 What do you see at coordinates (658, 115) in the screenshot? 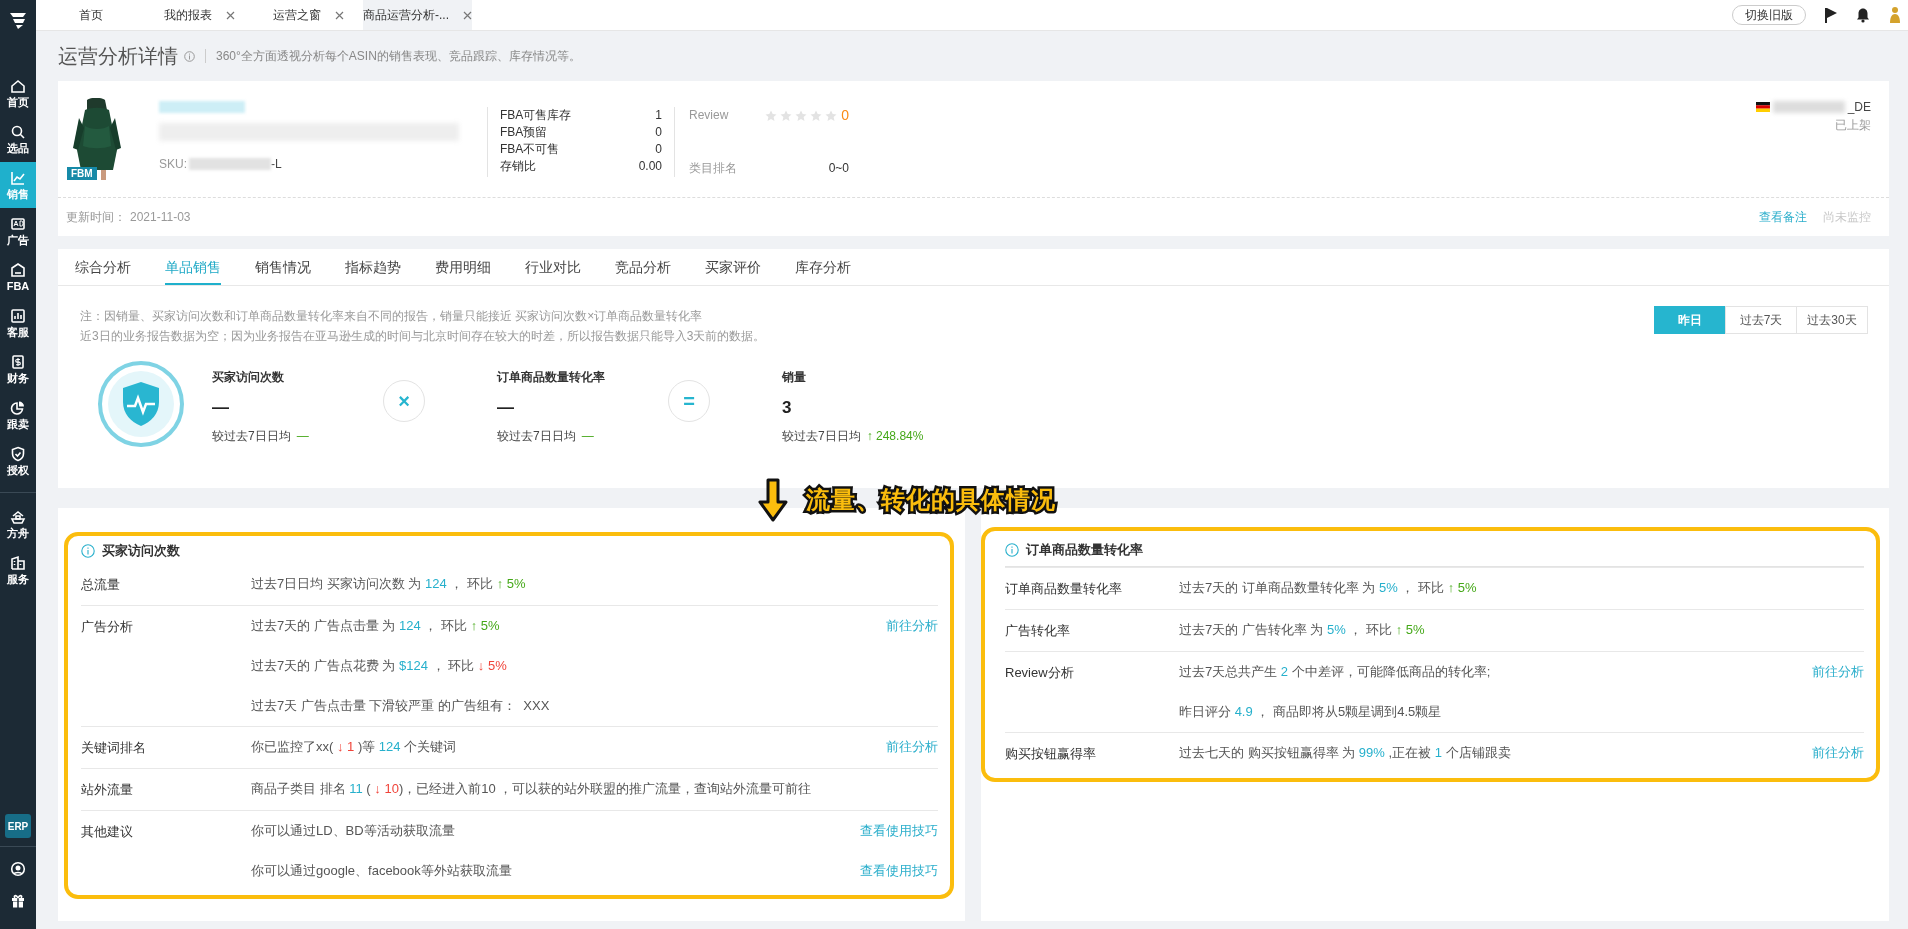
I see `stock-value: 1` at bounding box center [658, 115].